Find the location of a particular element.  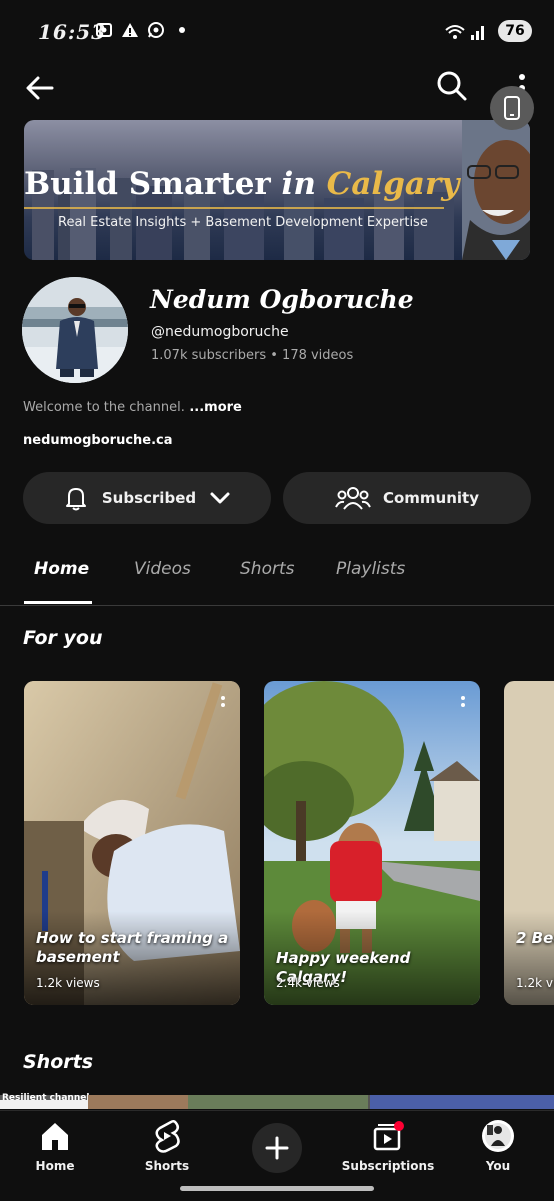

video-title: How to start framing a basement is located at coordinates (132, 947).